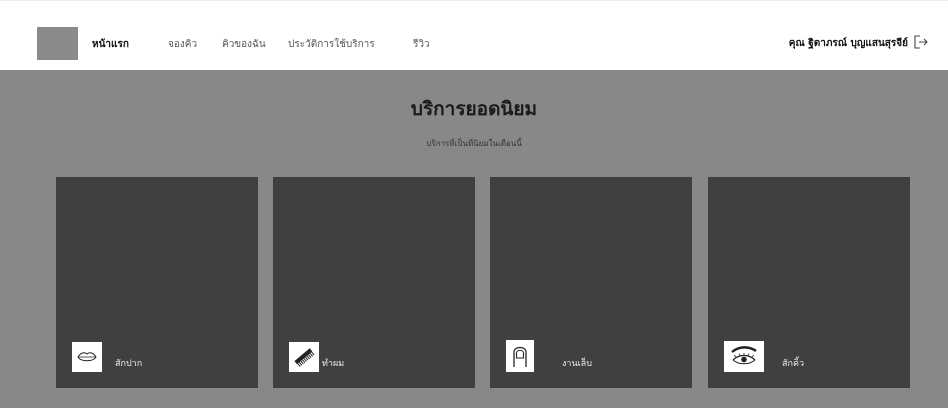 Image resolution: width=948 pixels, height=408 pixels. Describe the element at coordinates (577, 364) in the screenshot. I see `service-label: งานเล็บ` at that location.